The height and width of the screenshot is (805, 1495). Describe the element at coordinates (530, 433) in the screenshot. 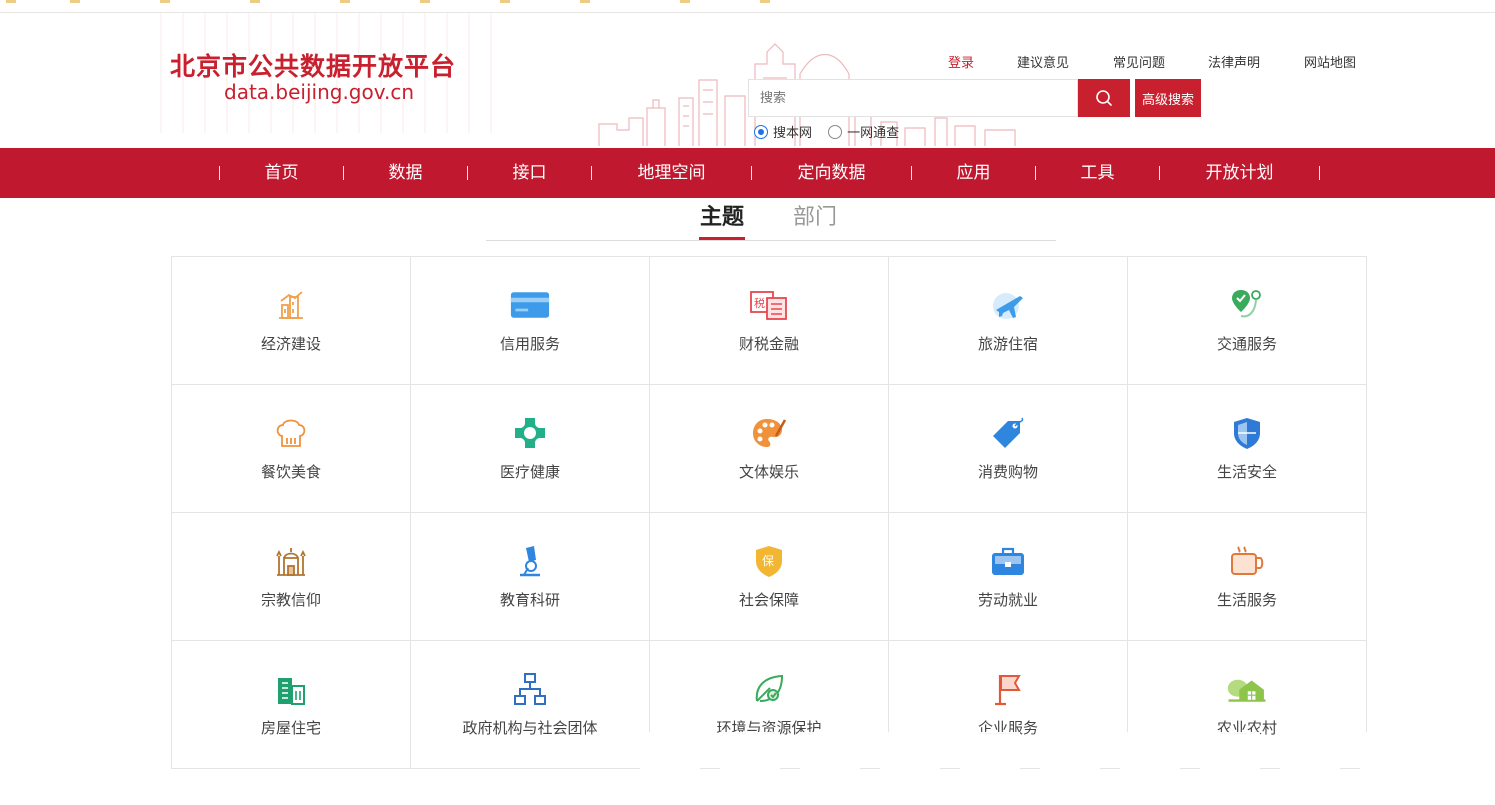

I see `medical-cross-icon` at that location.